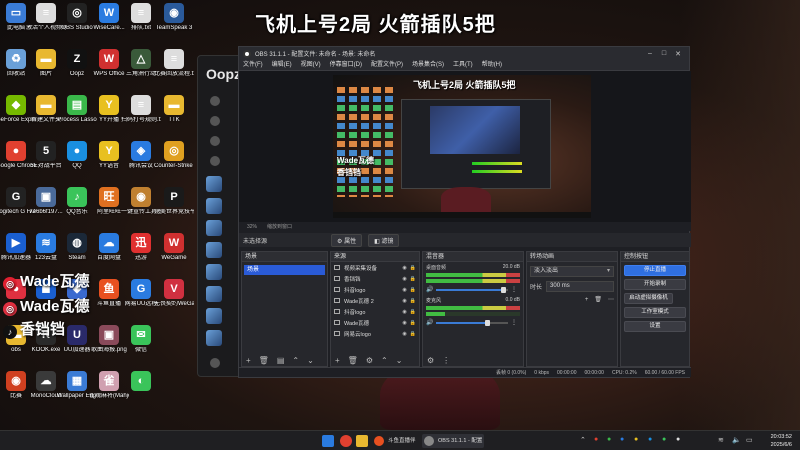 Image resolution: width=800 pixels, height=450 pixels. Describe the element at coordinates (648, 298) in the screenshot. I see `start-virtual-camera-button: 启动虚拟摄像机` at that location.